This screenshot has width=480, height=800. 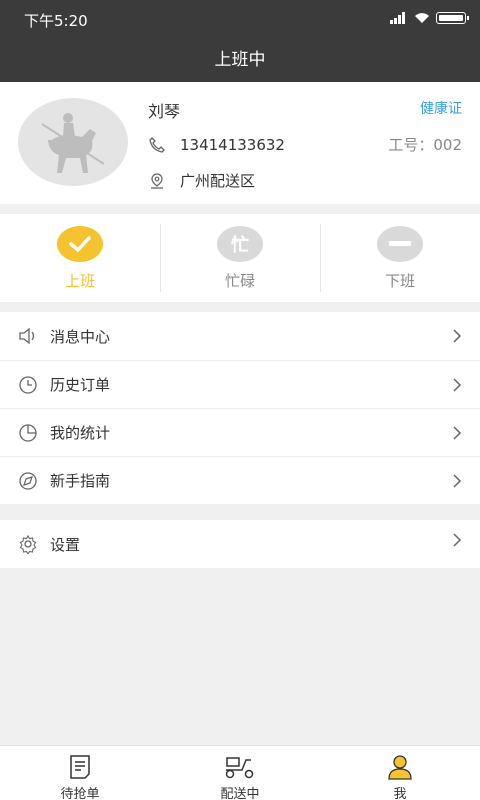 I want to click on tab-label: 配送中, so click(x=240, y=793).